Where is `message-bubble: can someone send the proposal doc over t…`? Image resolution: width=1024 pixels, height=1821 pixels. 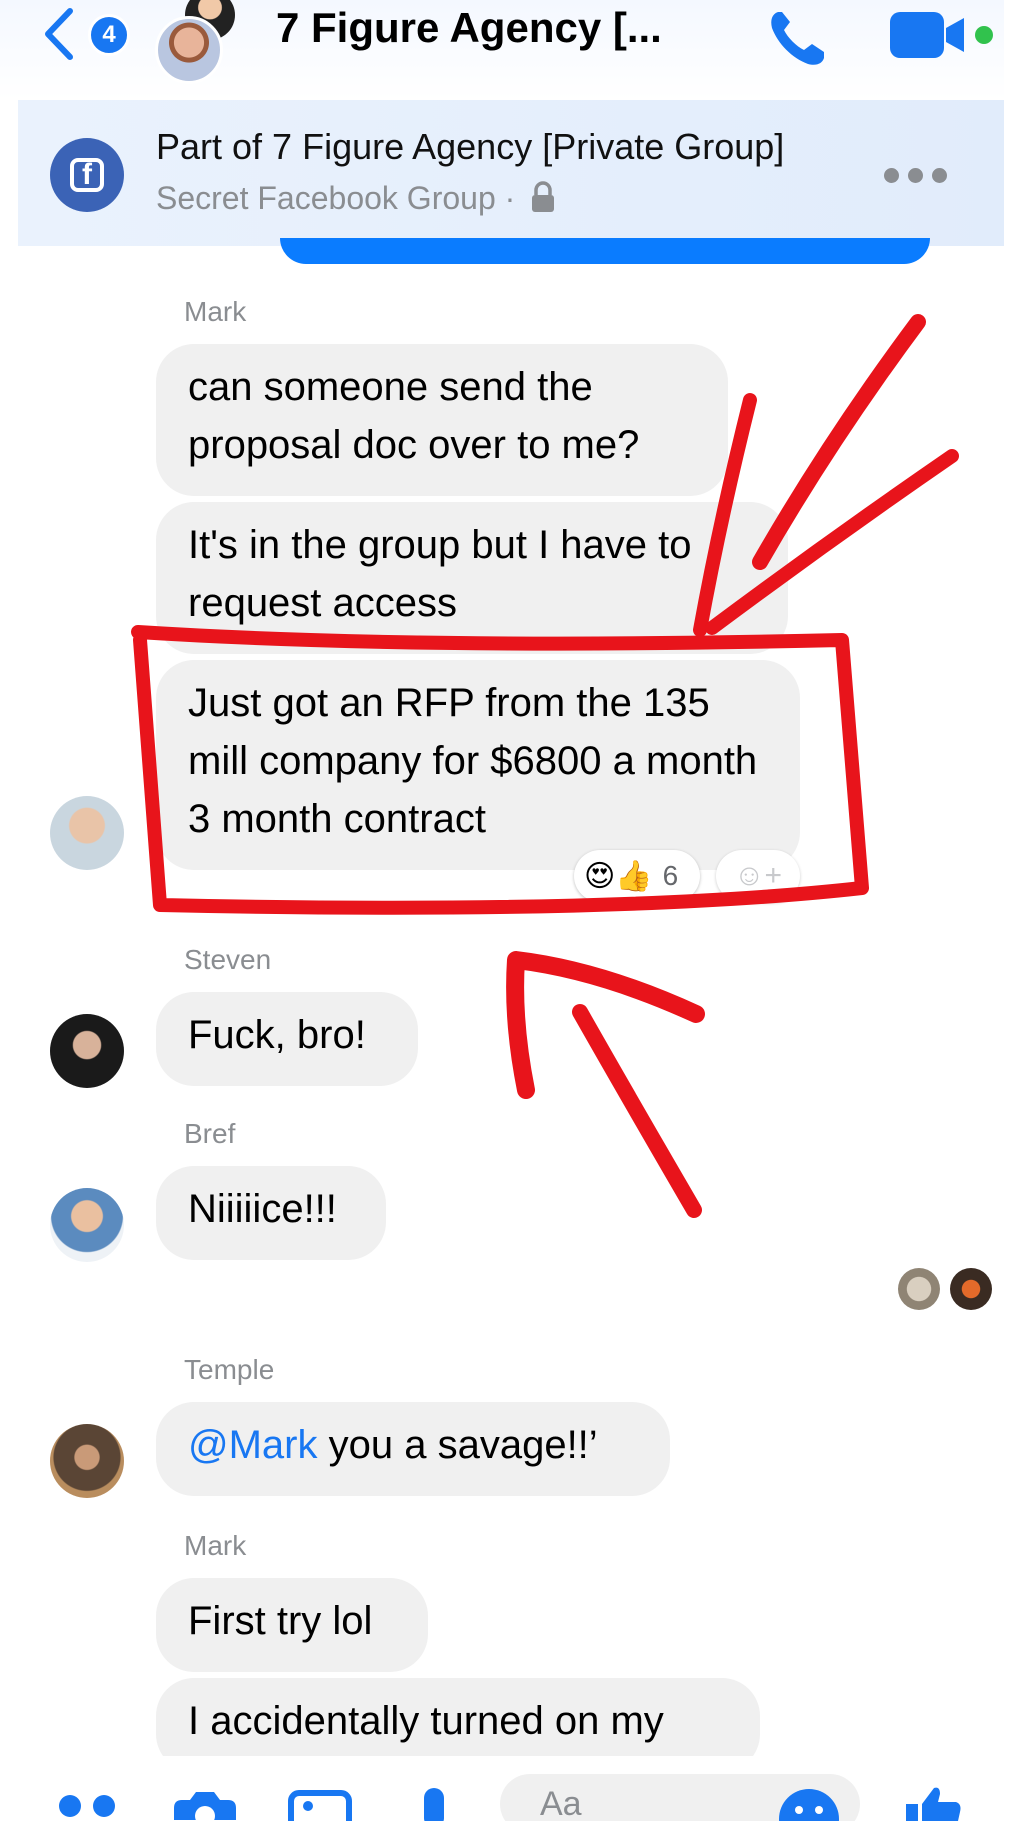 message-bubble: can someone send the proposal doc over t… is located at coordinates (442, 420).